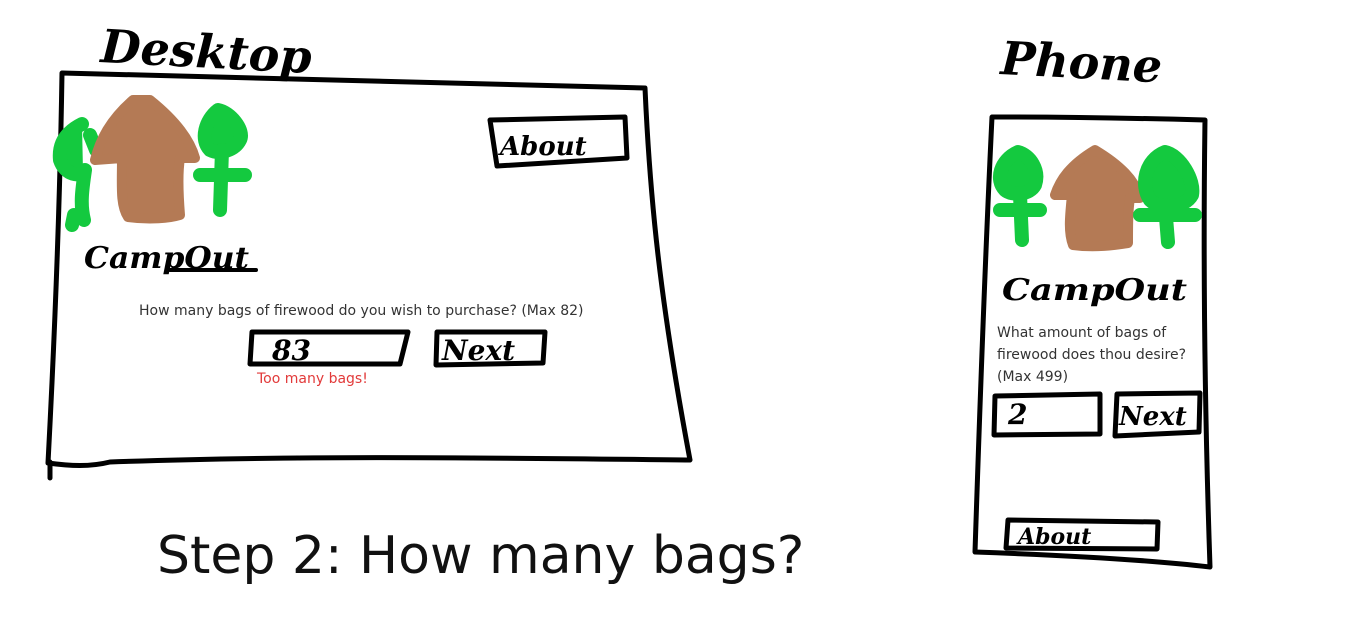  I want to click on phone-next-button: Next, so click(1157, 414).